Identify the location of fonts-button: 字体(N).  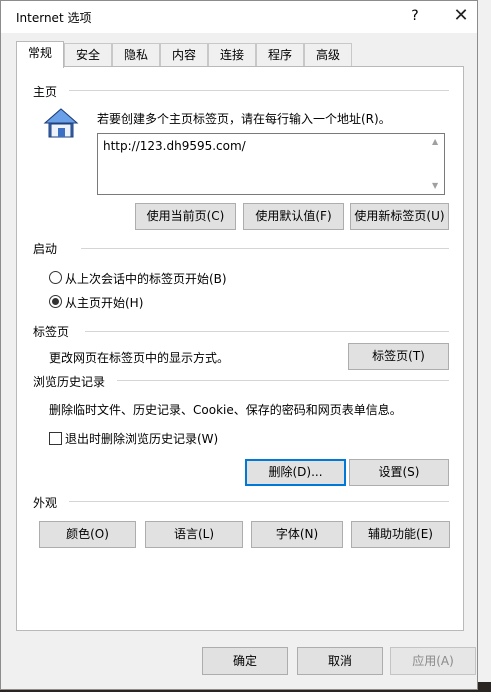
(297, 534).